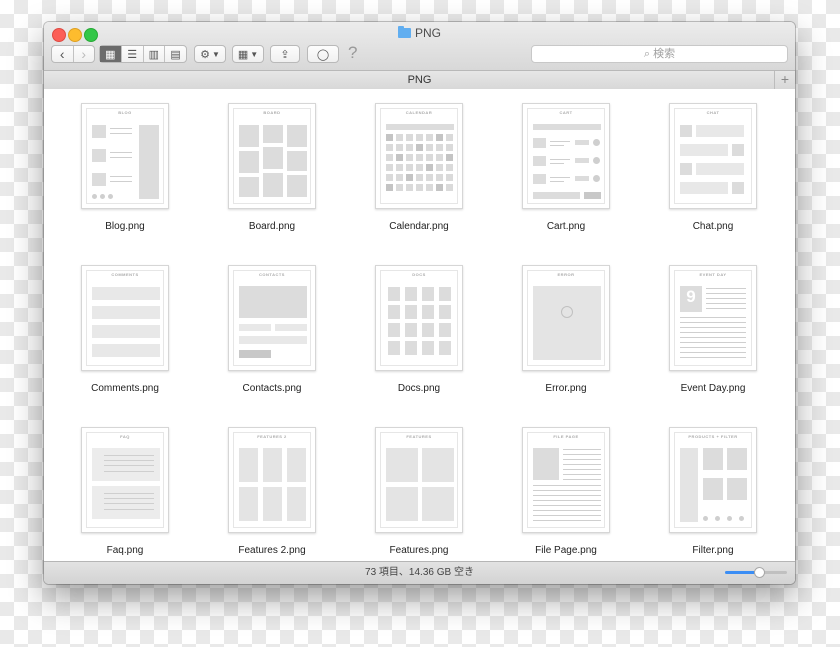 This screenshot has width=840, height=647. What do you see at coordinates (419, 274) in the screenshot?
I see `thumbnail-title: DOCS` at bounding box center [419, 274].